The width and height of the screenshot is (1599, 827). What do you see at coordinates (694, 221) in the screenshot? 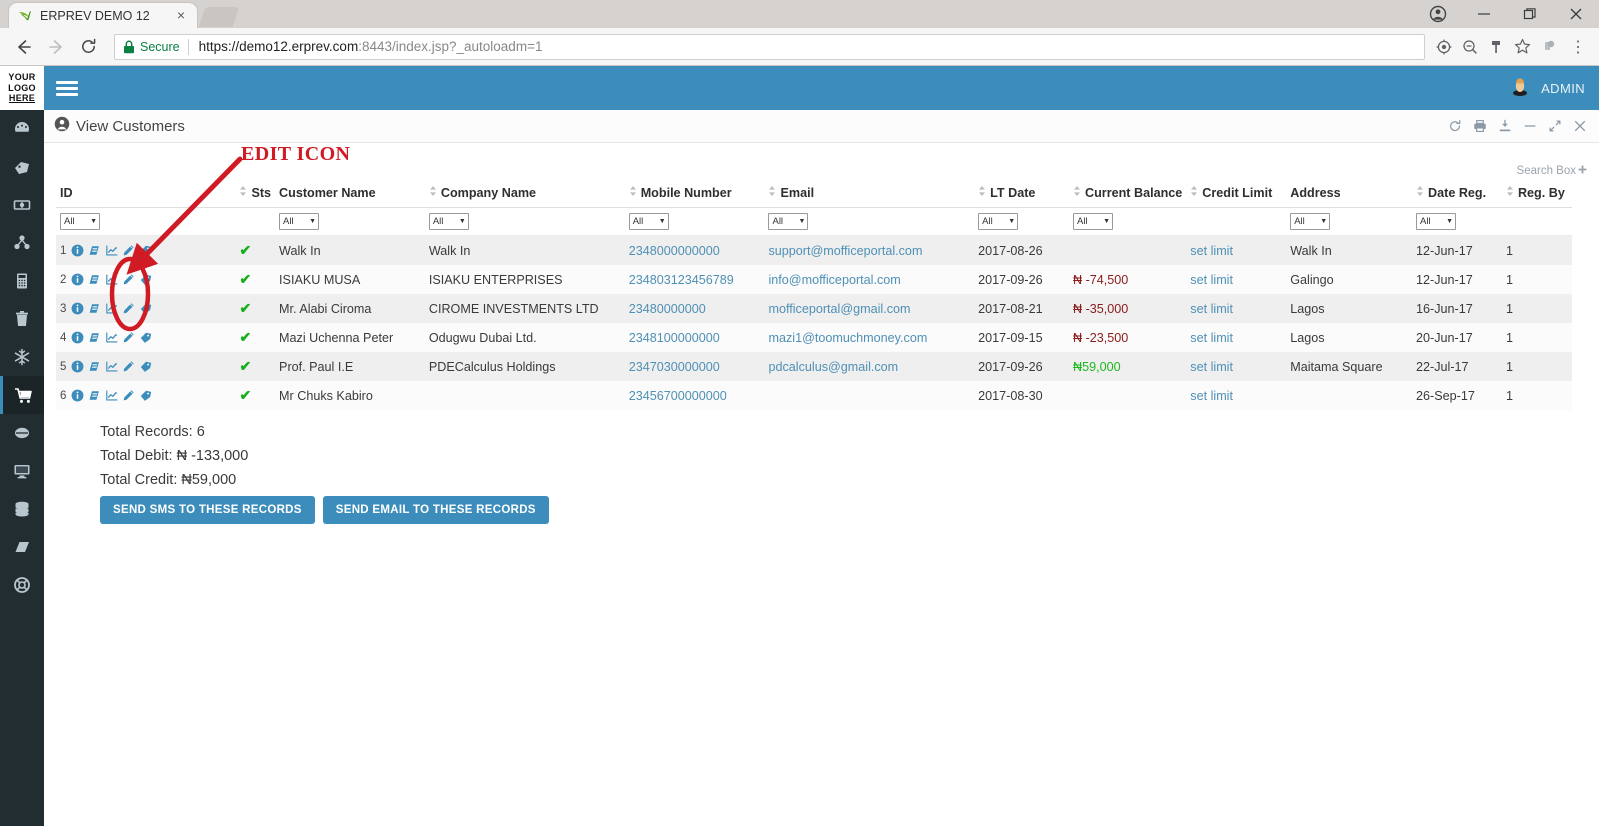
I see `filter-mobile-number: All ▼` at bounding box center [694, 221].